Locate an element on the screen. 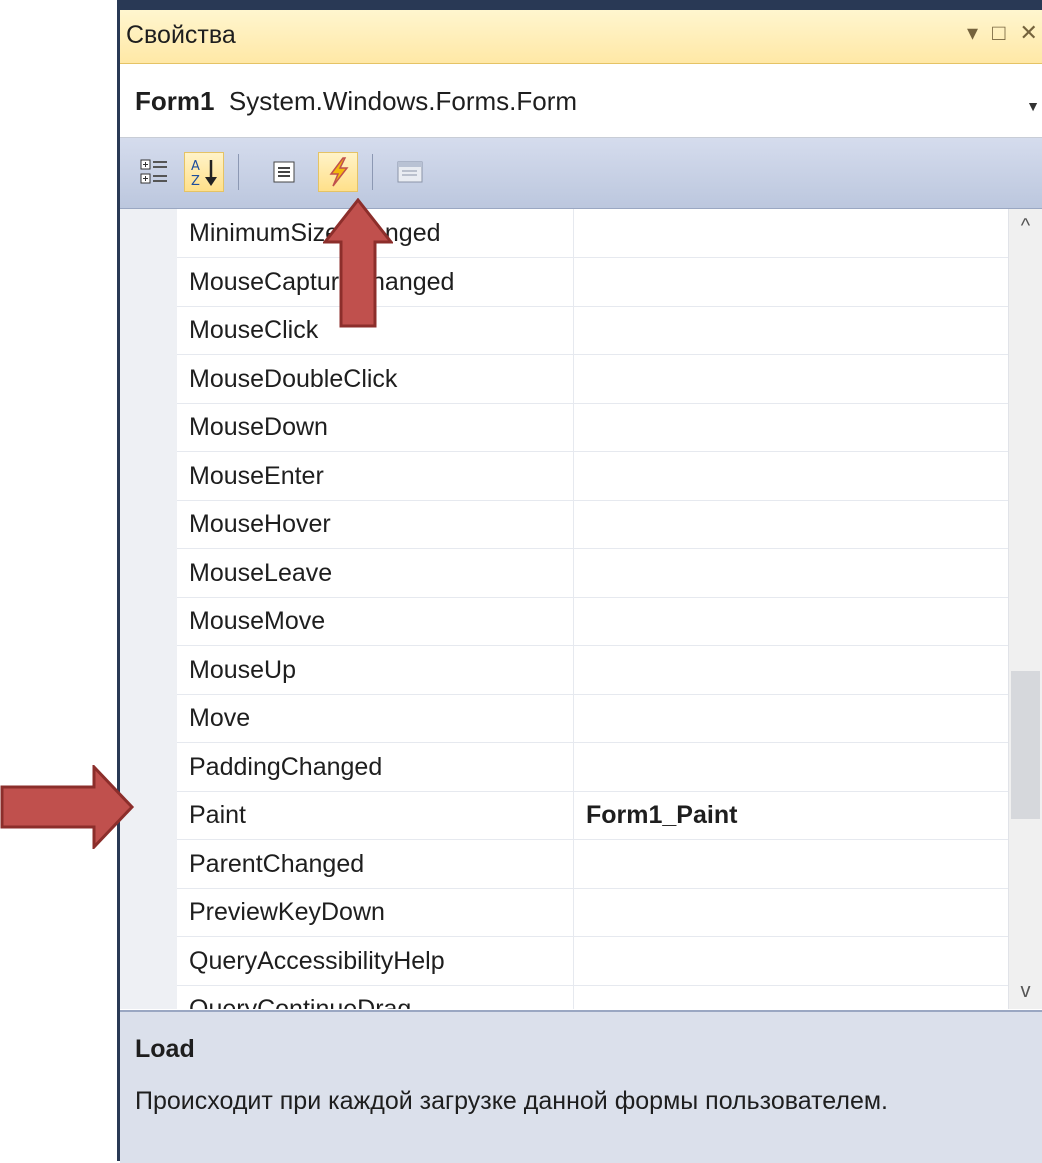 This screenshot has width=1042, height=1163. lightning-icon is located at coordinates (339, 172).